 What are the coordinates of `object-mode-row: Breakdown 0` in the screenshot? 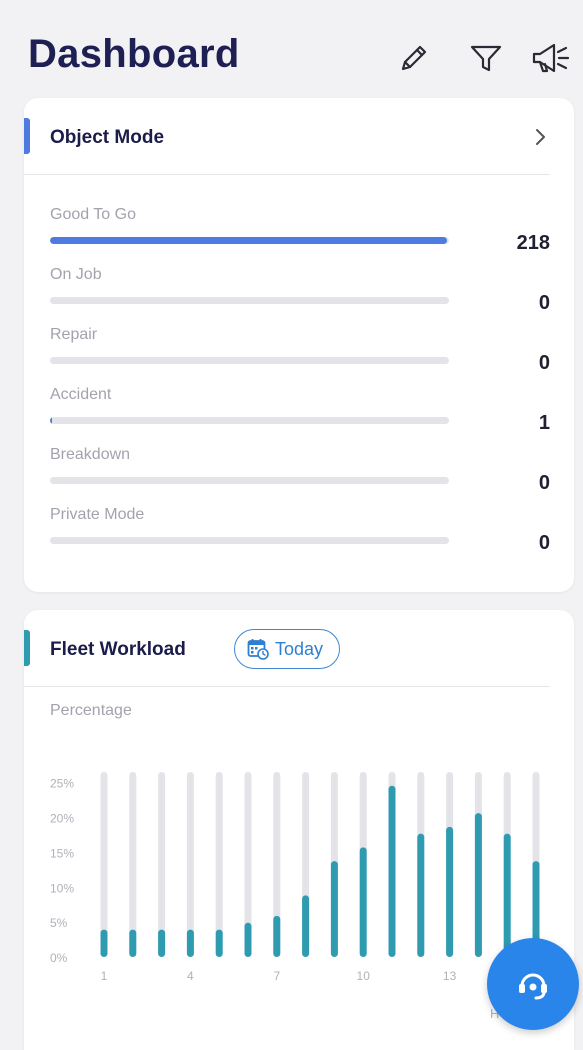 It's located at (300, 476).